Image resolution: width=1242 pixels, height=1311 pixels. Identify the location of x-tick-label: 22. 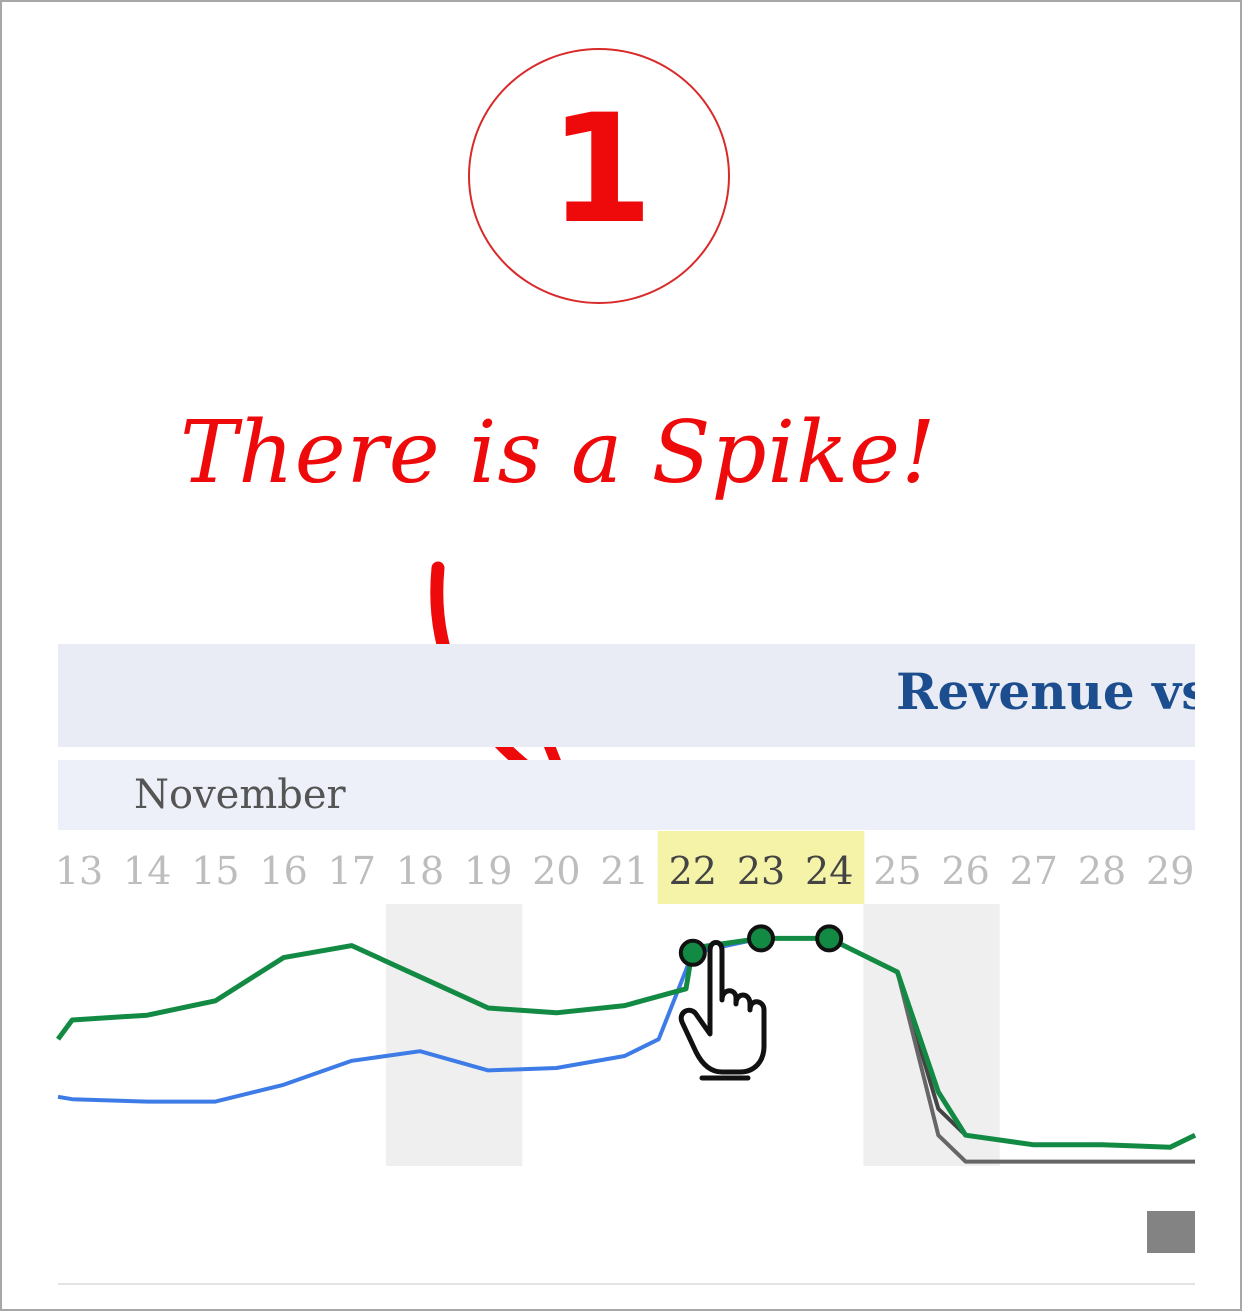
(693, 871).